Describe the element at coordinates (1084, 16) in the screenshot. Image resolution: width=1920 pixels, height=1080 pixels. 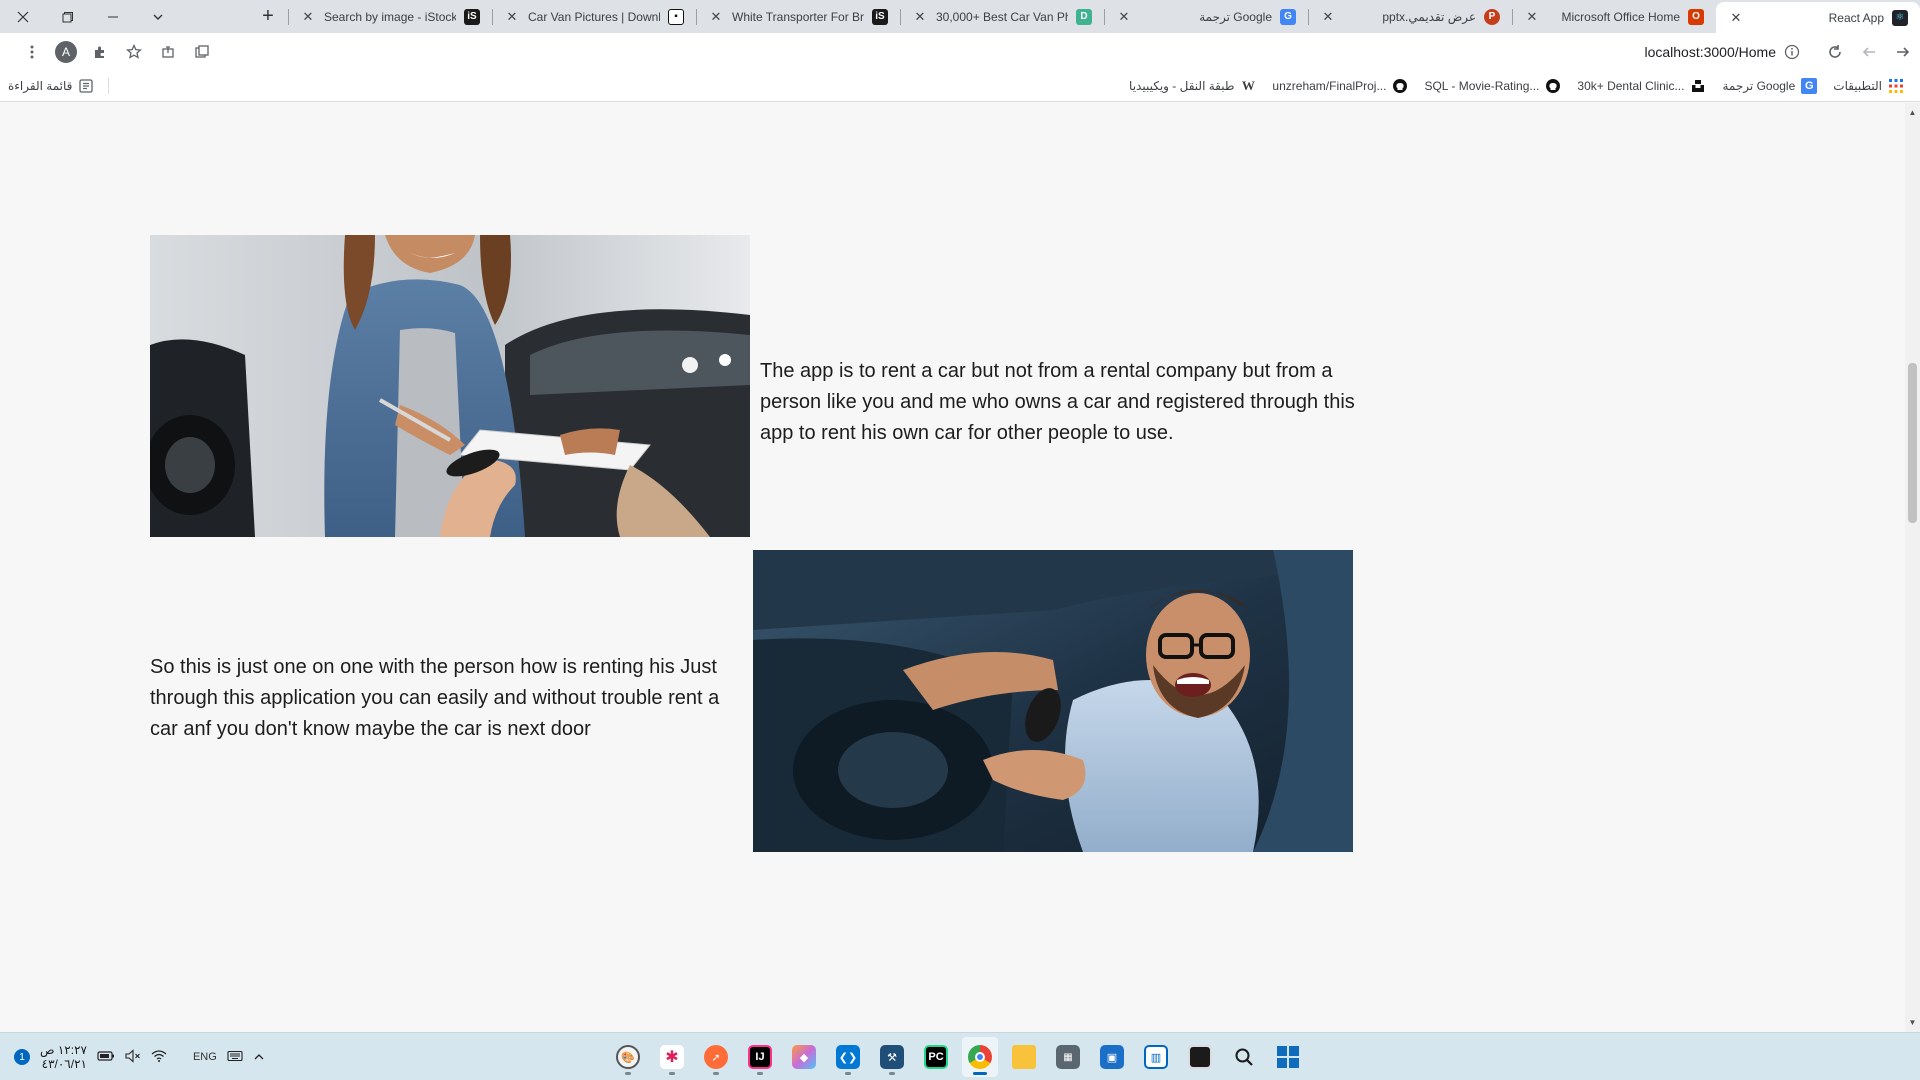
I see `dreamstime-icon: D` at that location.